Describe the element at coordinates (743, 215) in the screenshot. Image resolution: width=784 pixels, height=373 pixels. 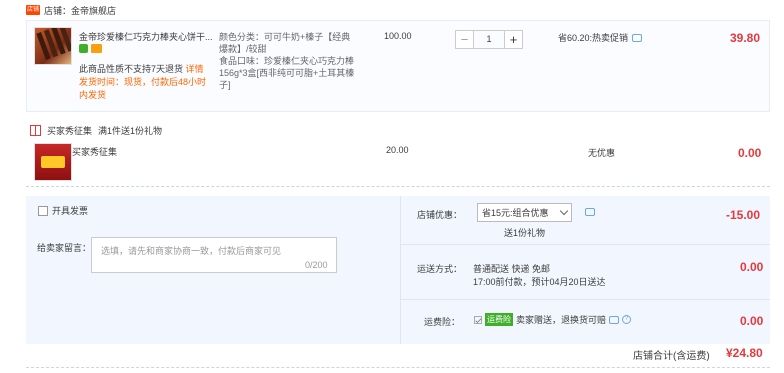
I see `shop-discount-amount: -15.00` at that location.